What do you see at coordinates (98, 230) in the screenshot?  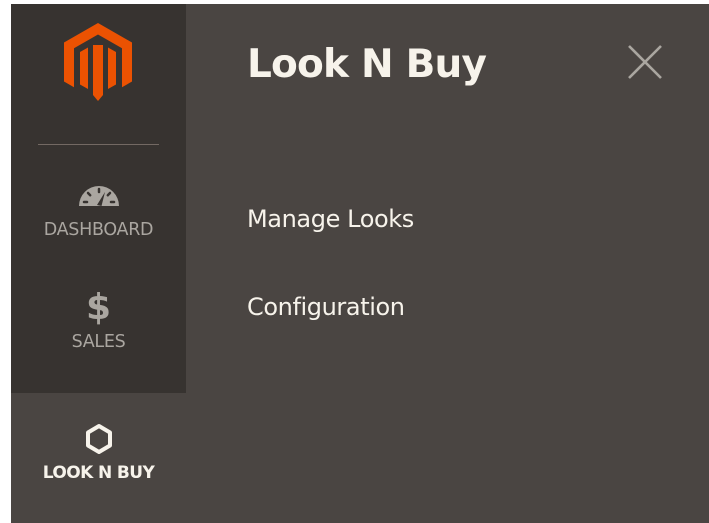 I see `sidebar-item-label: DASHBOARD` at bounding box center [98, 230].